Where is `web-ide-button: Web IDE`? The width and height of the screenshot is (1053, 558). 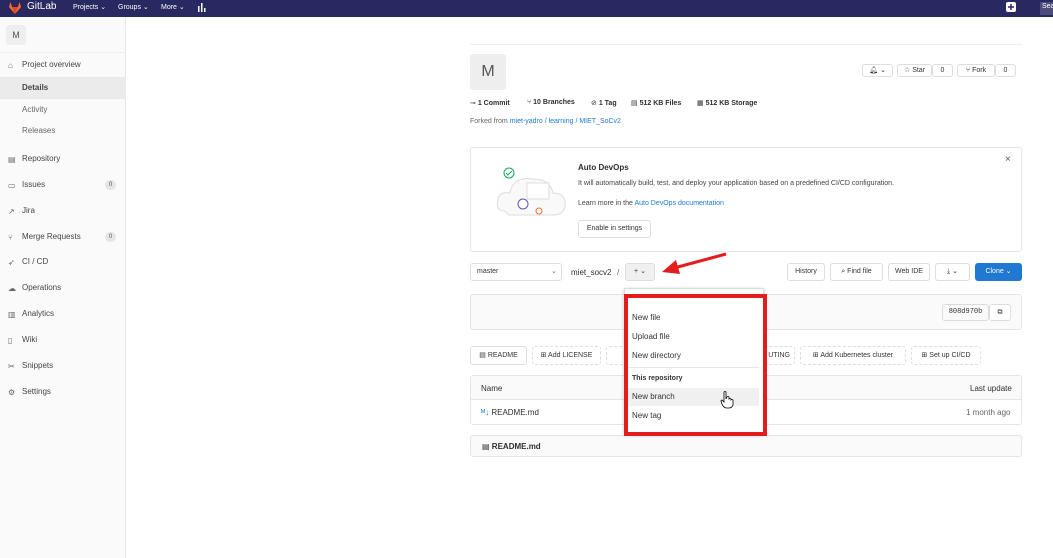 web-ide-button: Web IDE is located at coordinates (909, 272).